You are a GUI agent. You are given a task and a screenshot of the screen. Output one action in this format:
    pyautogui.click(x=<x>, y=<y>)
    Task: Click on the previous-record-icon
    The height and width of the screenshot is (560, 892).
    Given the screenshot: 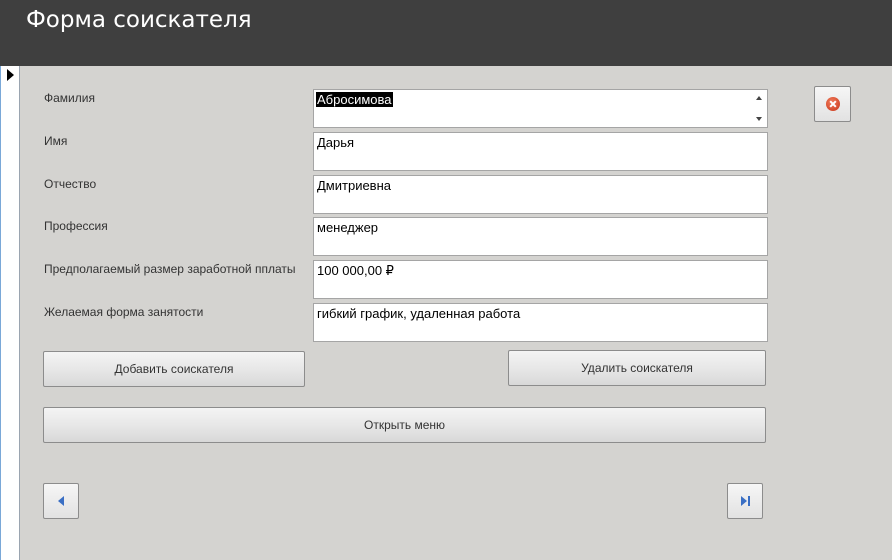 What is the action you would take?
    pyautogui.click(x=61, y=501)
    